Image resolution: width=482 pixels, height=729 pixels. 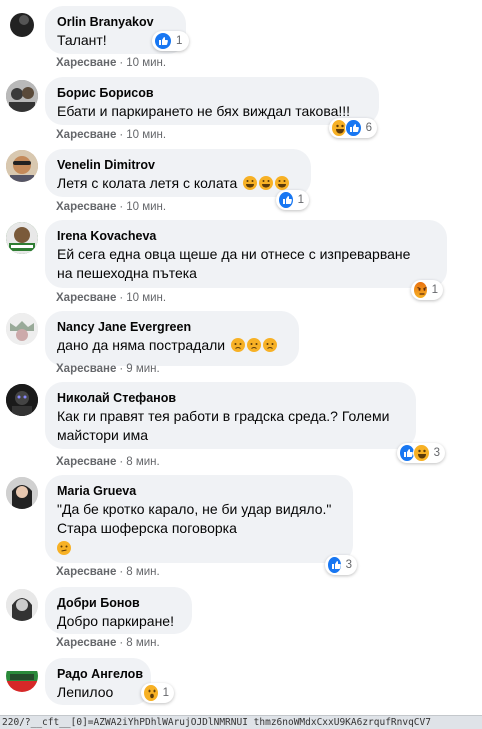 I want to click on comment-author: Николай Стефанов, so click(x=230, y=398).